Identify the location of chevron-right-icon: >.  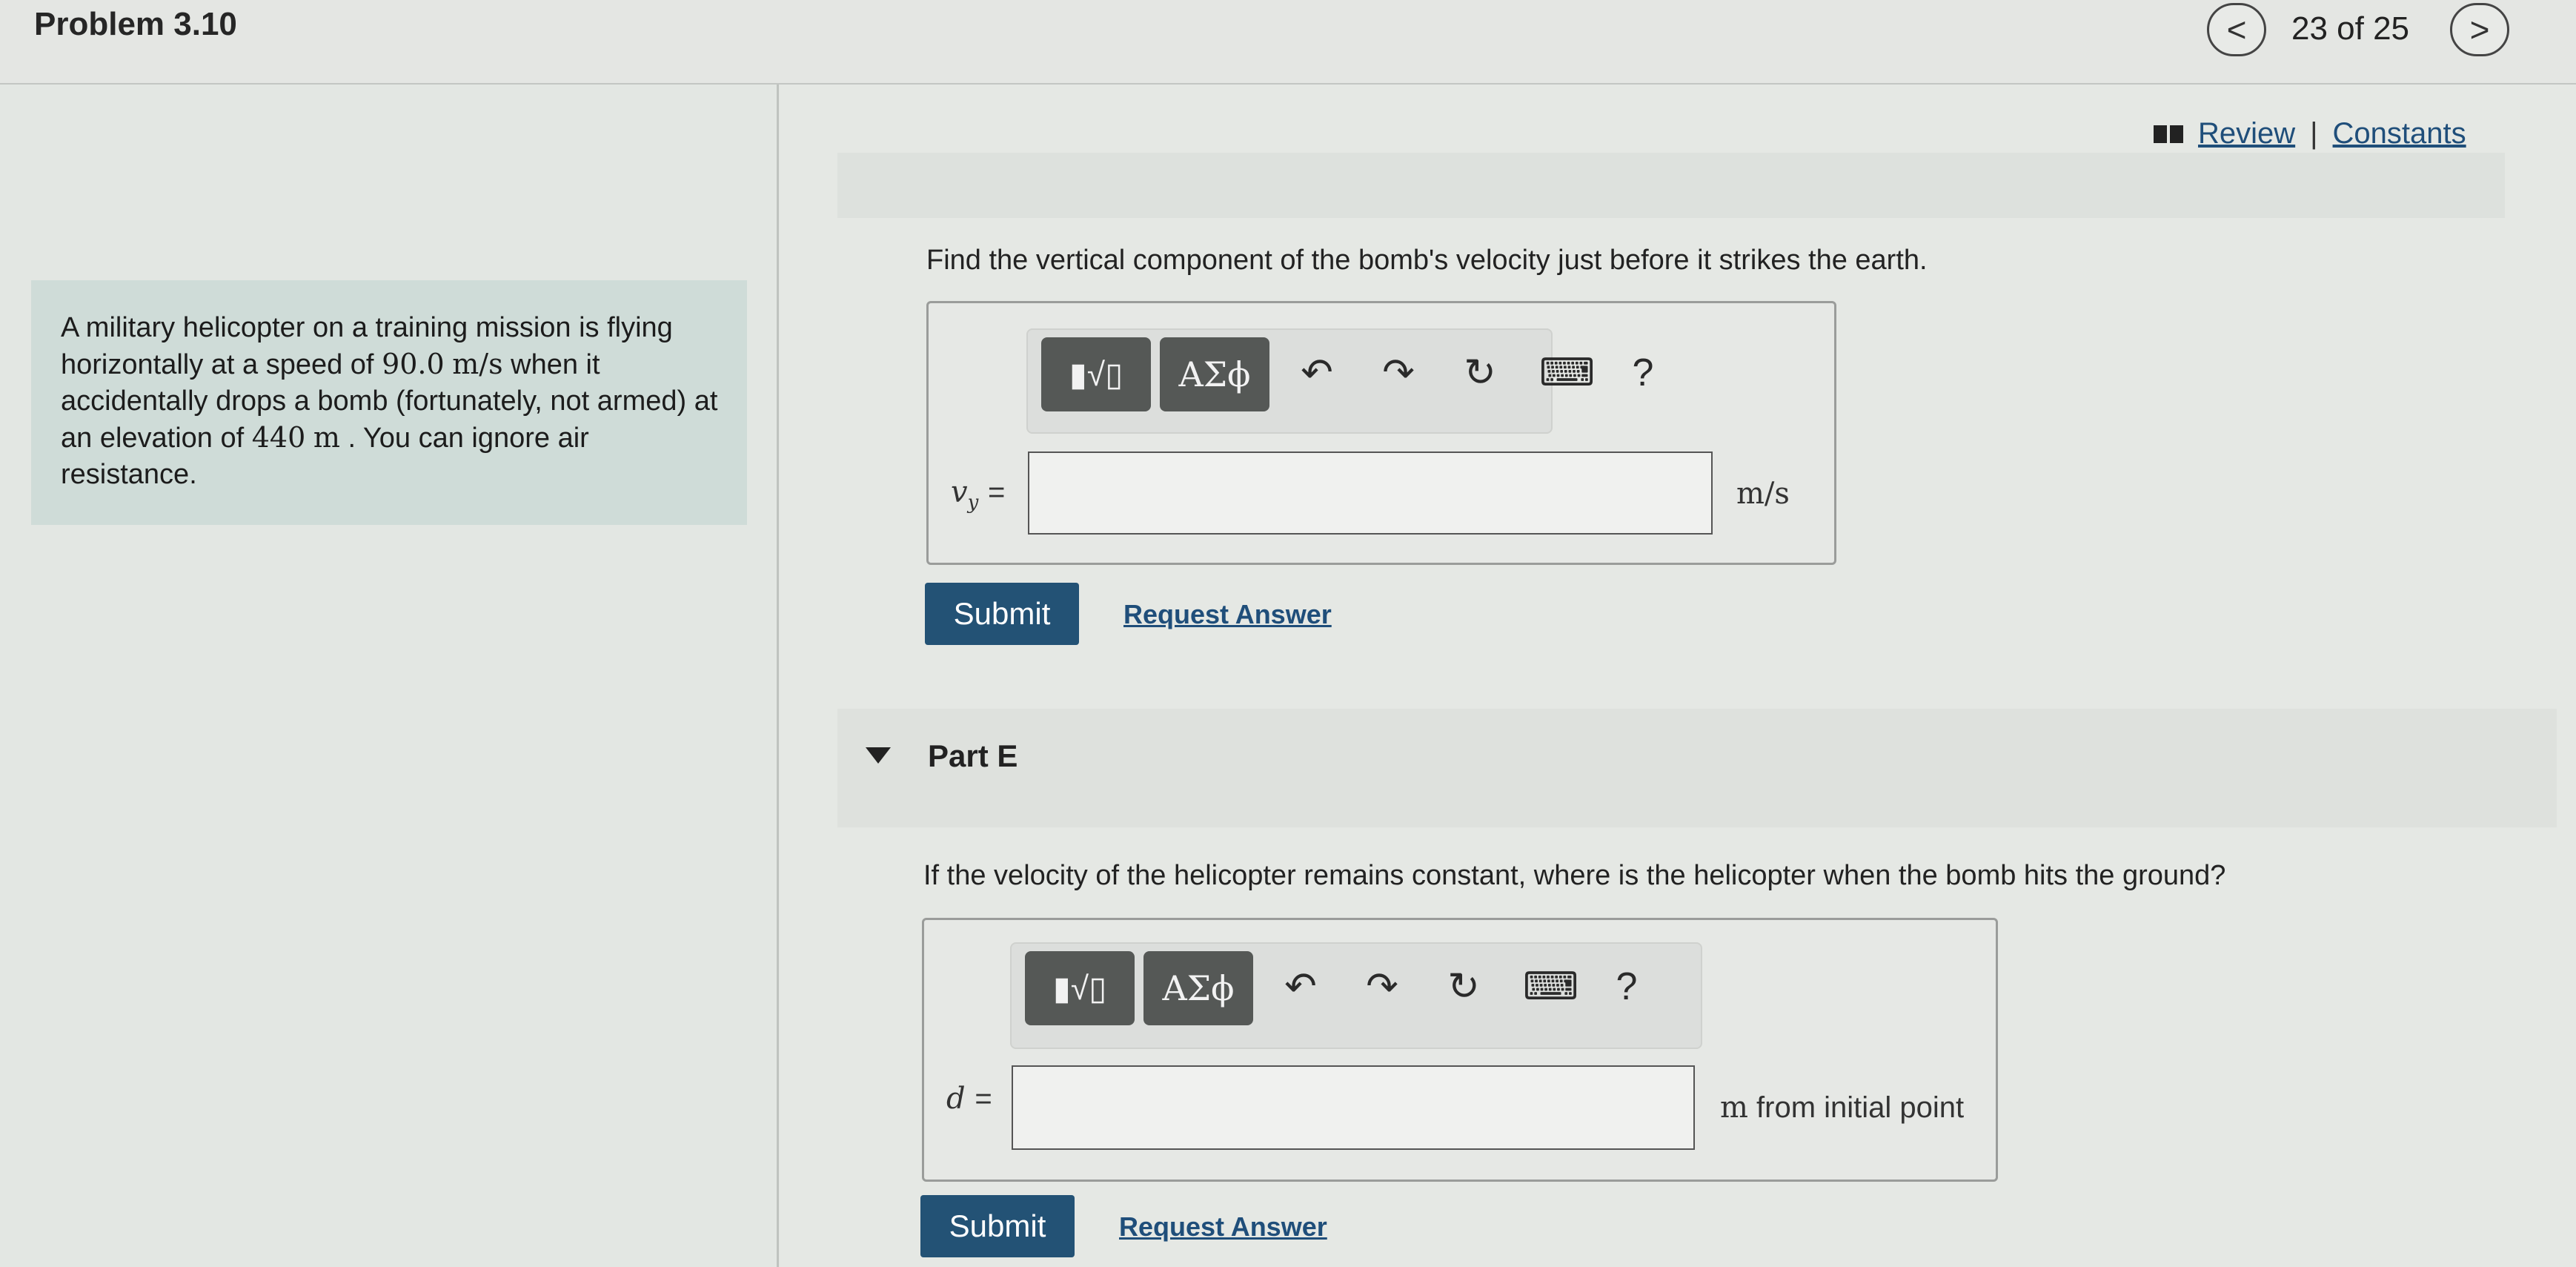
(2479, 30).